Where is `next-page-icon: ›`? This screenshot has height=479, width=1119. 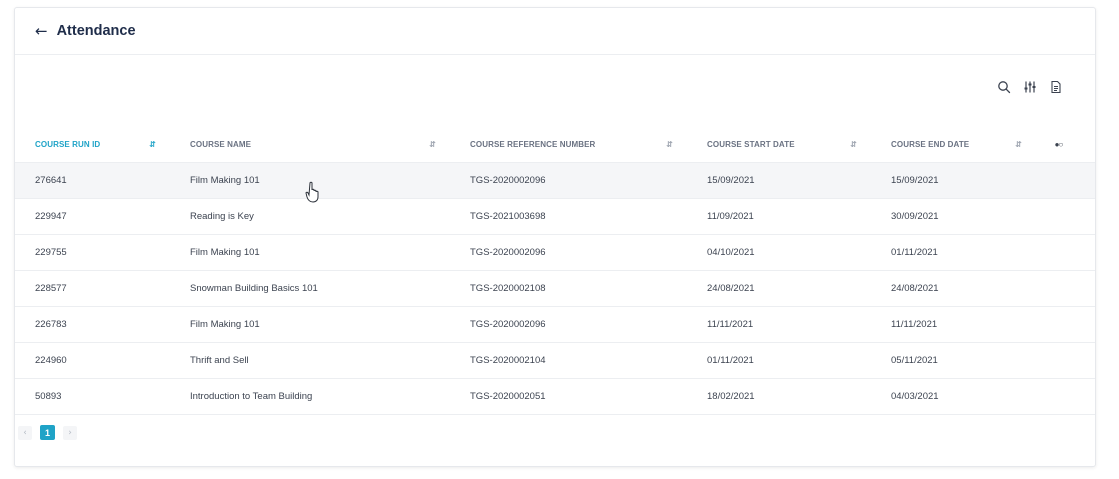
next-page-icon: › is located at coordinates (70, 432).